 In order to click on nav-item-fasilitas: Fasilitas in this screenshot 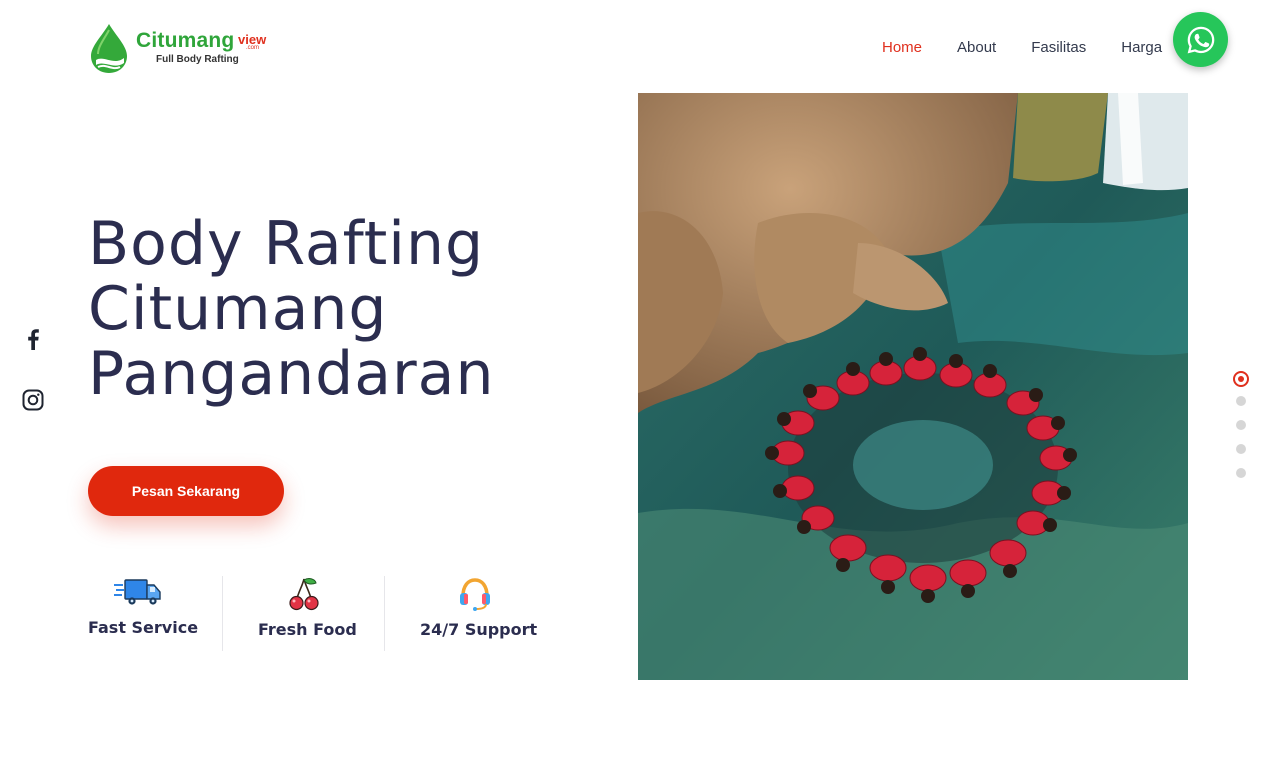, I will do `click(1058, 48)`.